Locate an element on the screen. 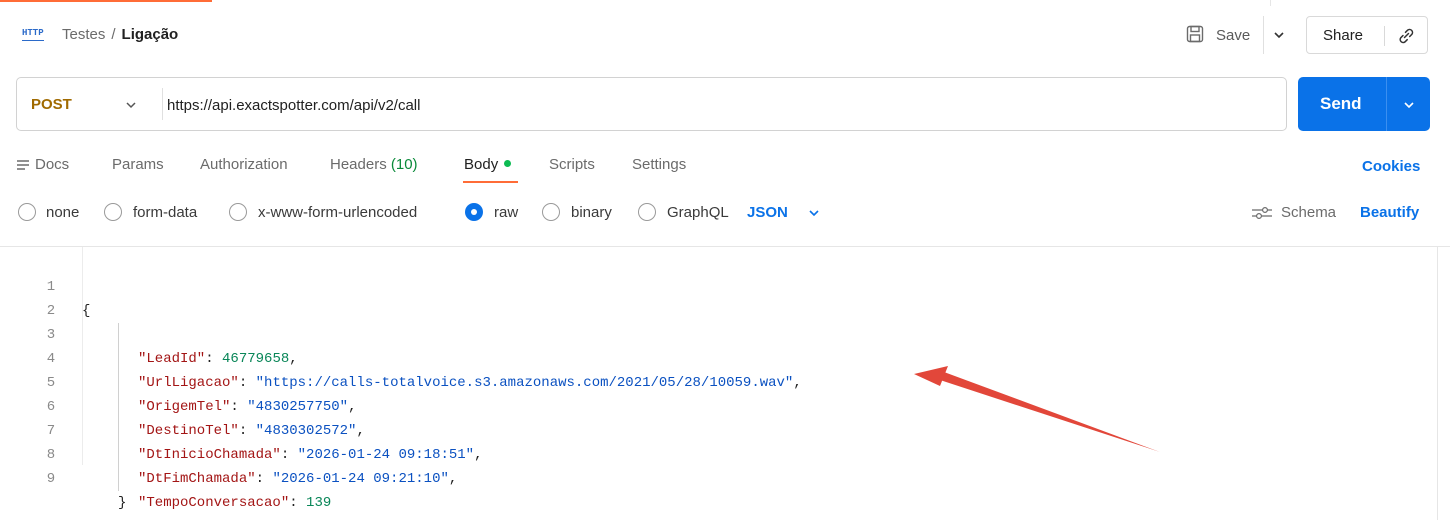 The width and height of the screenshot is (1450, 520). radio-raw-label: raw is located at coordinates (506, 212).